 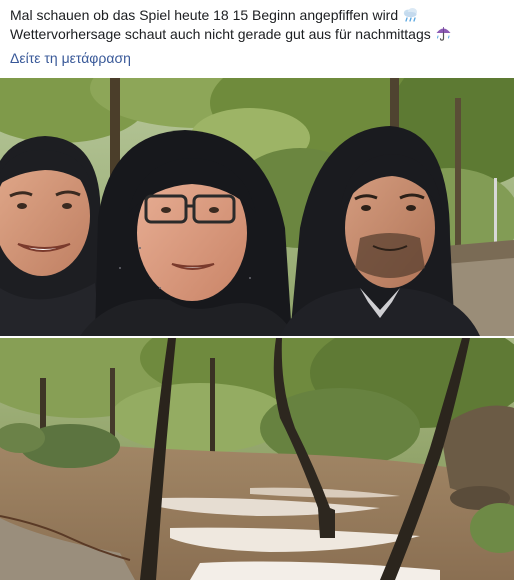 What do you see at coordinates (410, 14) in the screenshot?
I see `rain-cloud-icon` at bounding box center [410, 14].